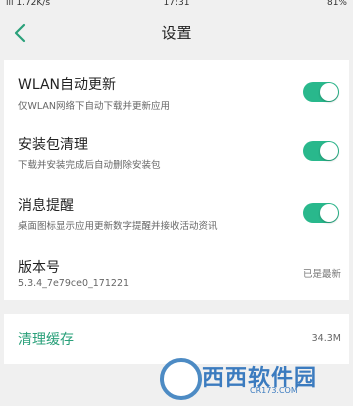 The height and width of the screenshot is (406, 353). I want to click on setting-message-reminder: 消息提醒 桌面图标显示应用更新数字提醒并接收活动资讯, so click(176, 214).